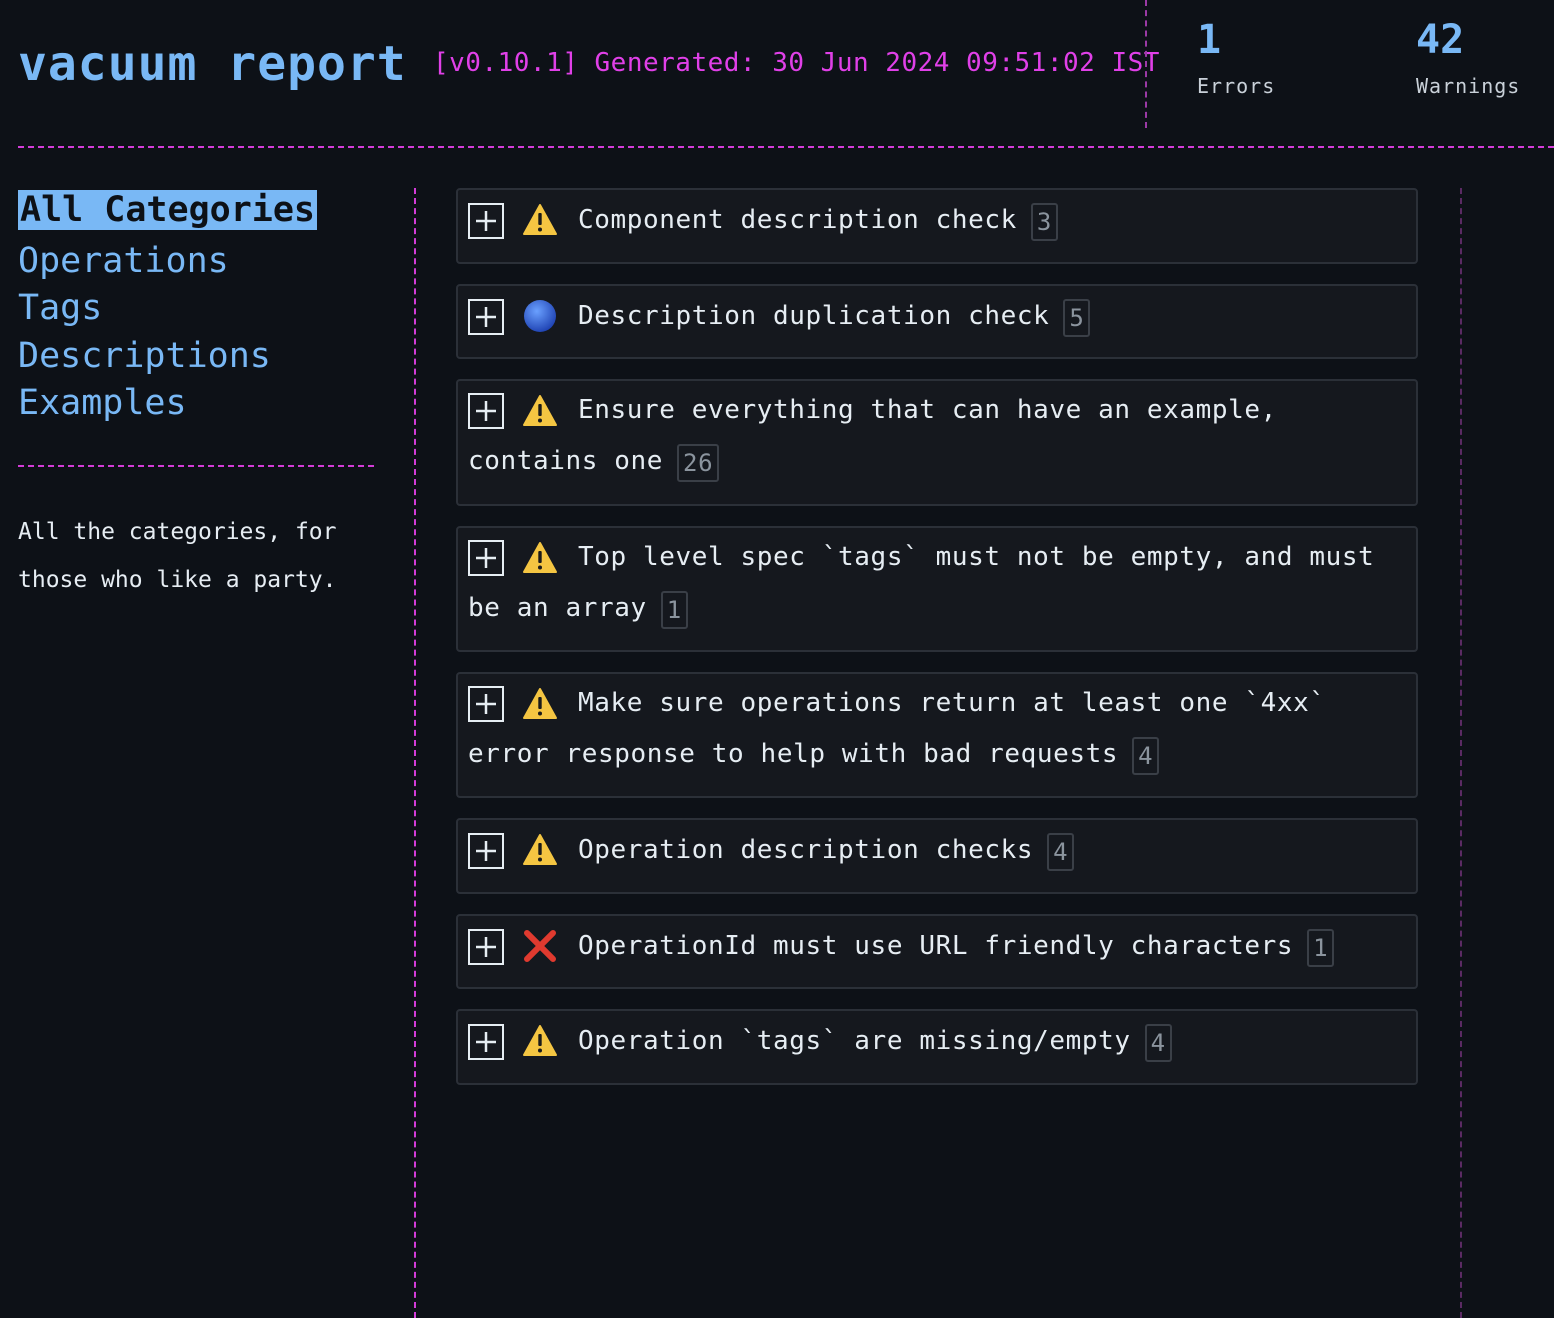  I want to click on report-title: vacuum report, so click(212, 64).